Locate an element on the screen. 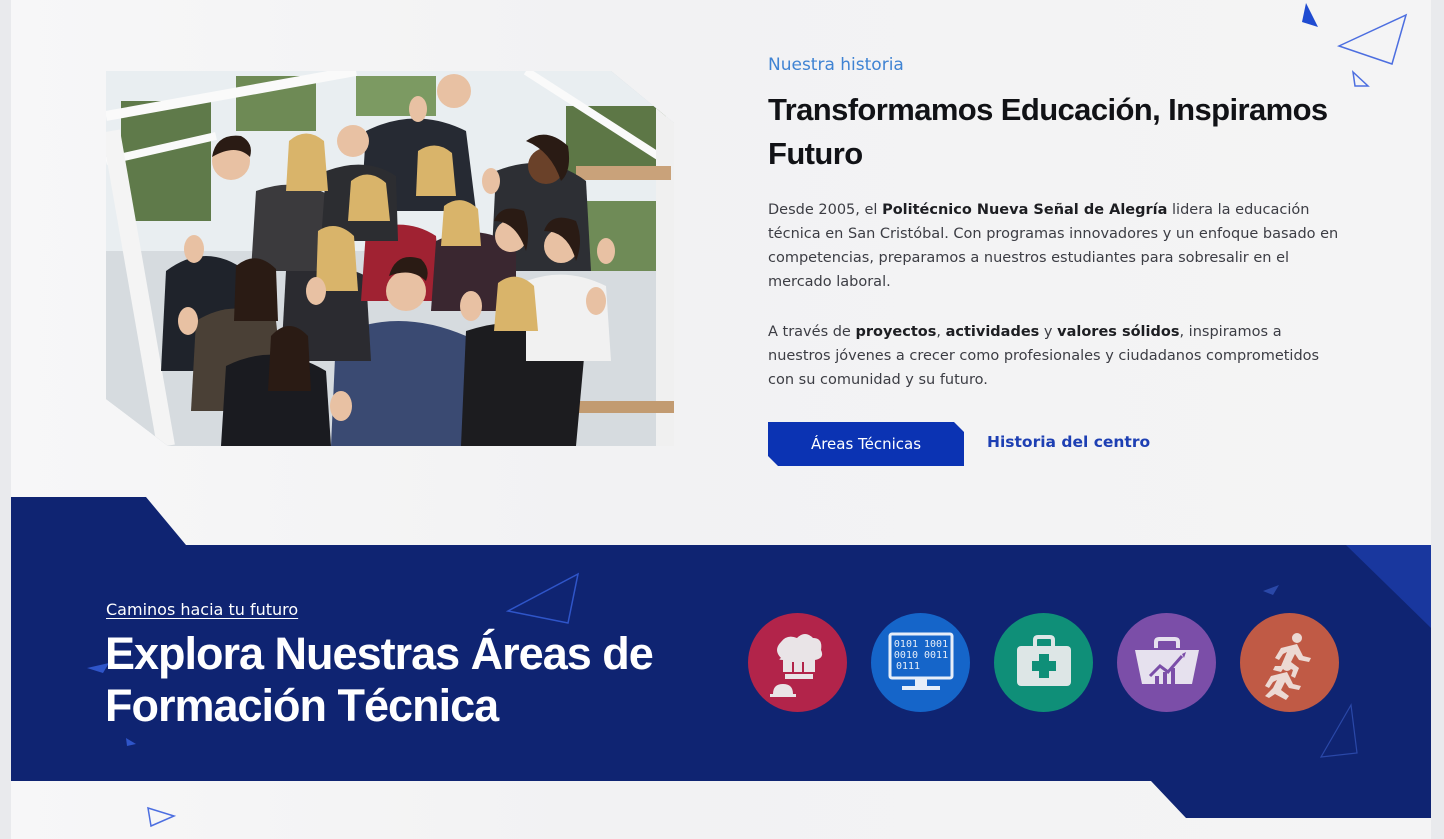 Image resolution: width=1444 pixels, height=839 pixels. area-gastronomy is located at coordinates (797, 662).